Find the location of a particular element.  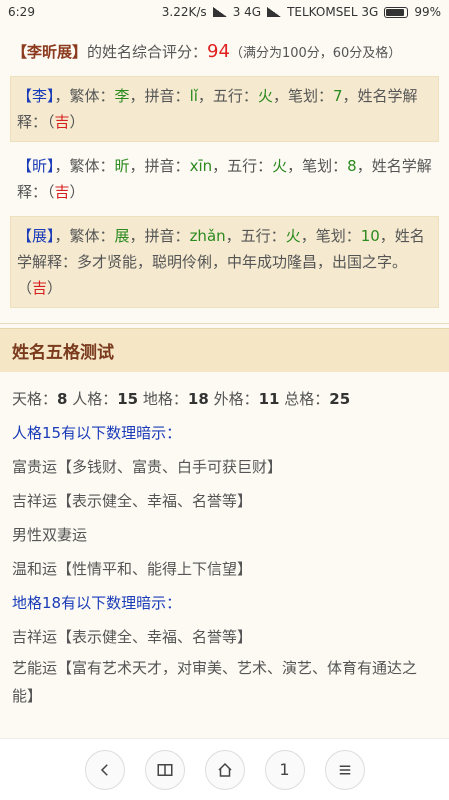

status-right: 3.22K/s 3 4G TELKOMSEL 3G 99% is located at coordinates (301, 12).